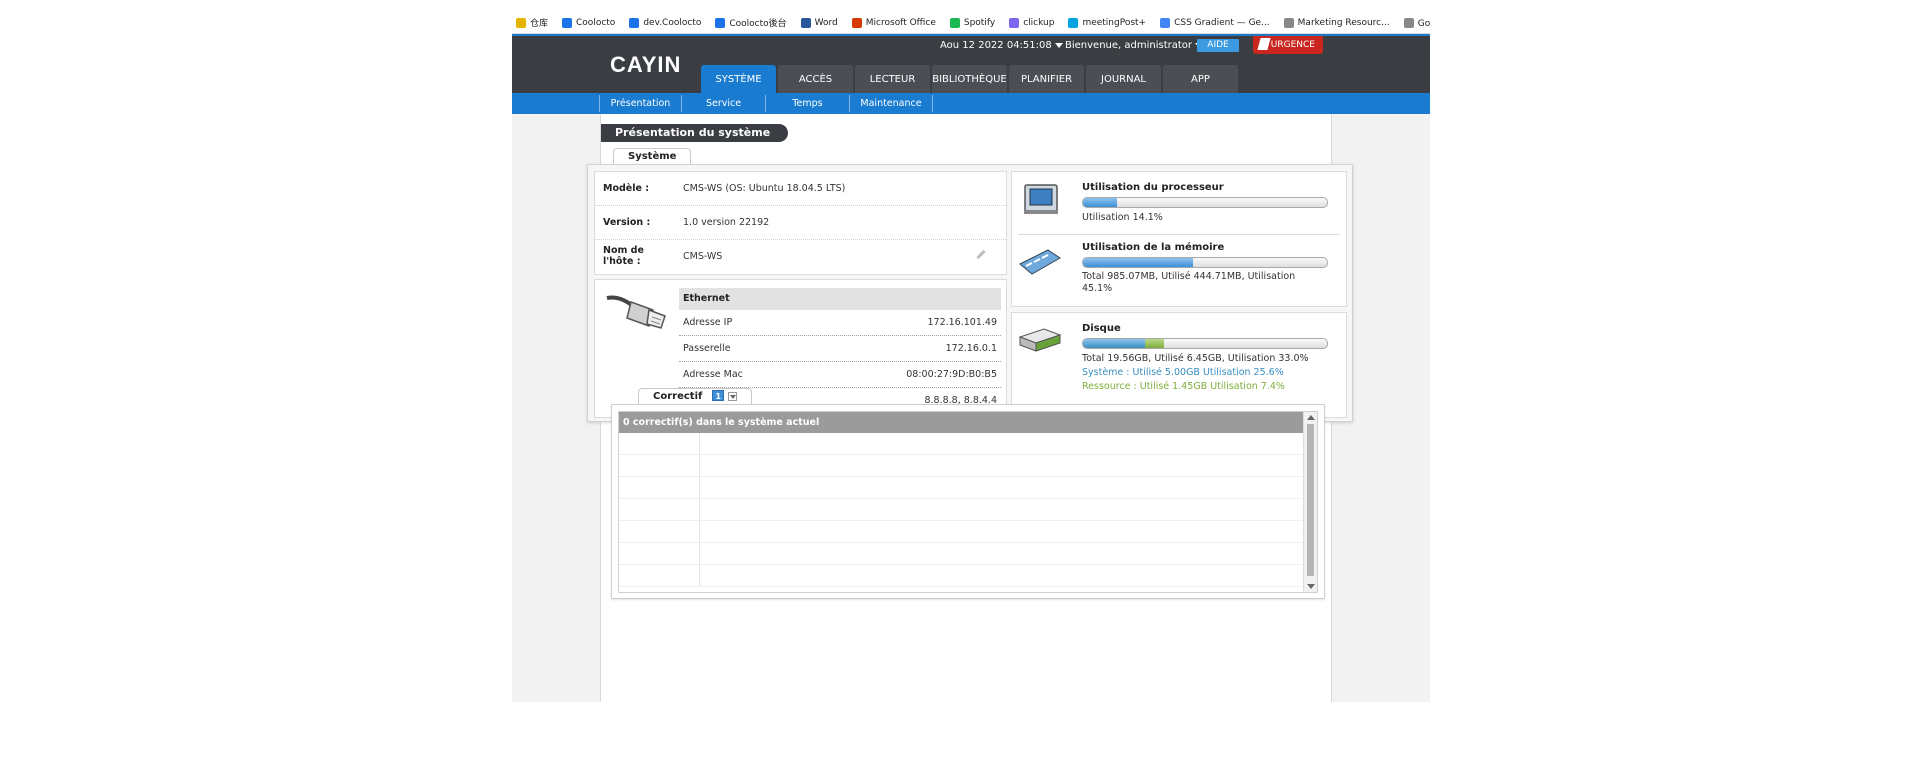 The image size is (1920, 760). I want to click on nav-tab: APP, so click(1200, 80).